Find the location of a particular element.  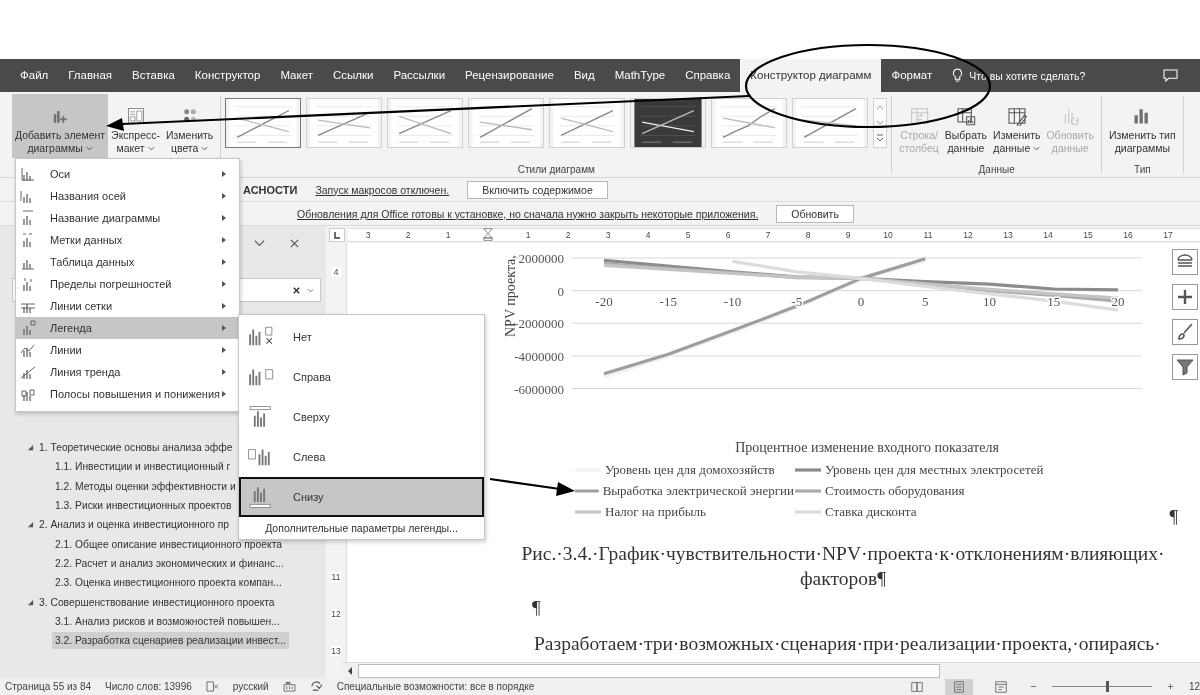

enable-content-button: Включить содержимое is located at coordinates (537, 189).